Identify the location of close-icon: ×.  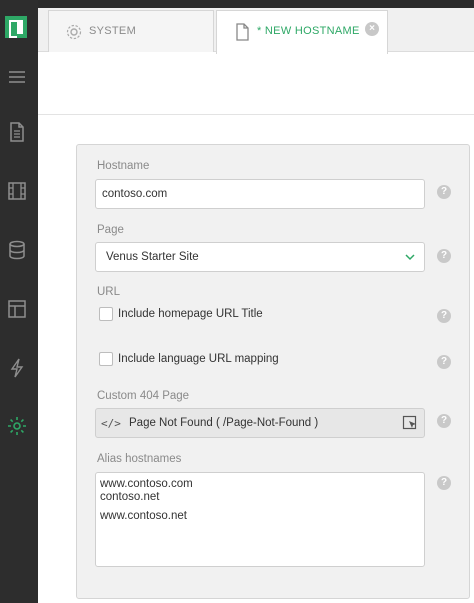
(372, 29).